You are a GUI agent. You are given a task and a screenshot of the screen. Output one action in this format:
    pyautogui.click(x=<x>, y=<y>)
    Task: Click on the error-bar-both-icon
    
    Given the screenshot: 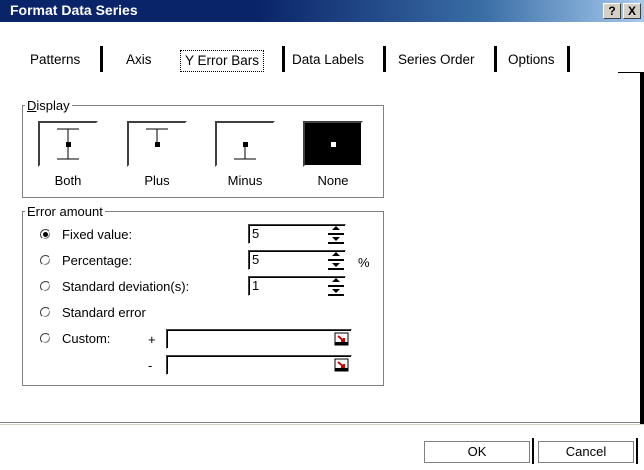 What is the action you would take?
    pyautogui.click(x=68, y=144)
    